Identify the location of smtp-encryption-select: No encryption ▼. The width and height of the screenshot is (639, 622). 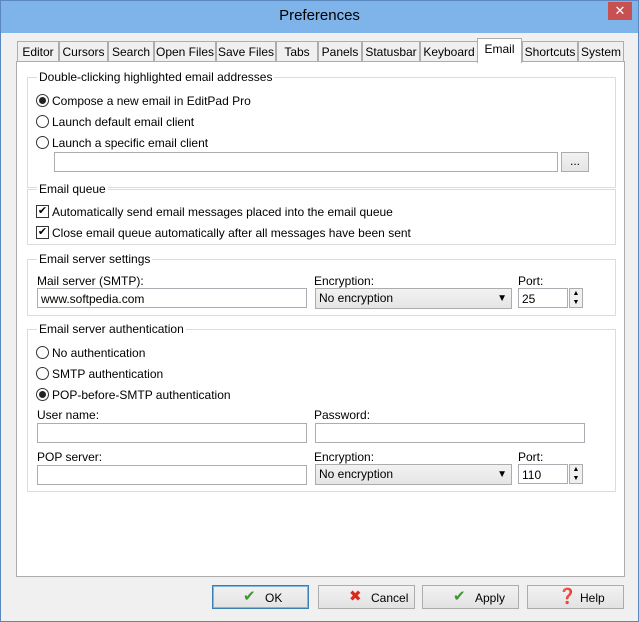
(413, 298).